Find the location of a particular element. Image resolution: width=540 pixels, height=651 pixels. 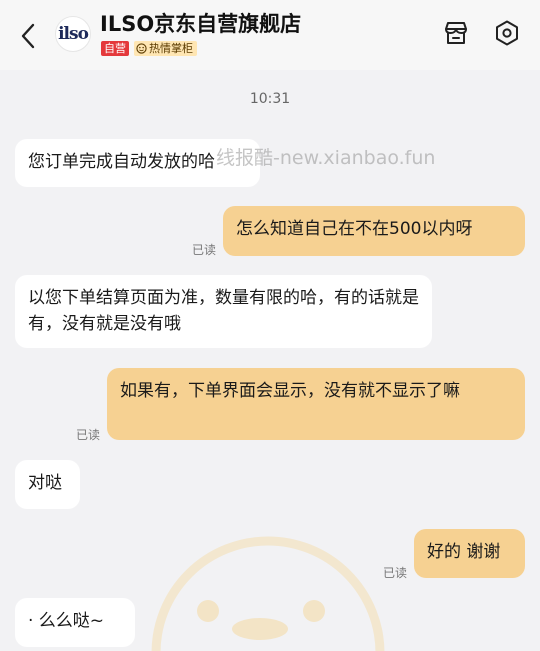

message-text: 怎么知道自己在不在500以内呀 is located at coordinates (354, 229).